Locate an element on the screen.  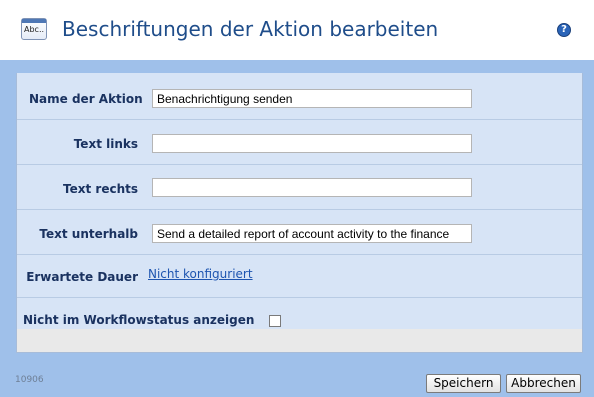
row-action-name: Name der Aktion is located at coordinates (299, 96).